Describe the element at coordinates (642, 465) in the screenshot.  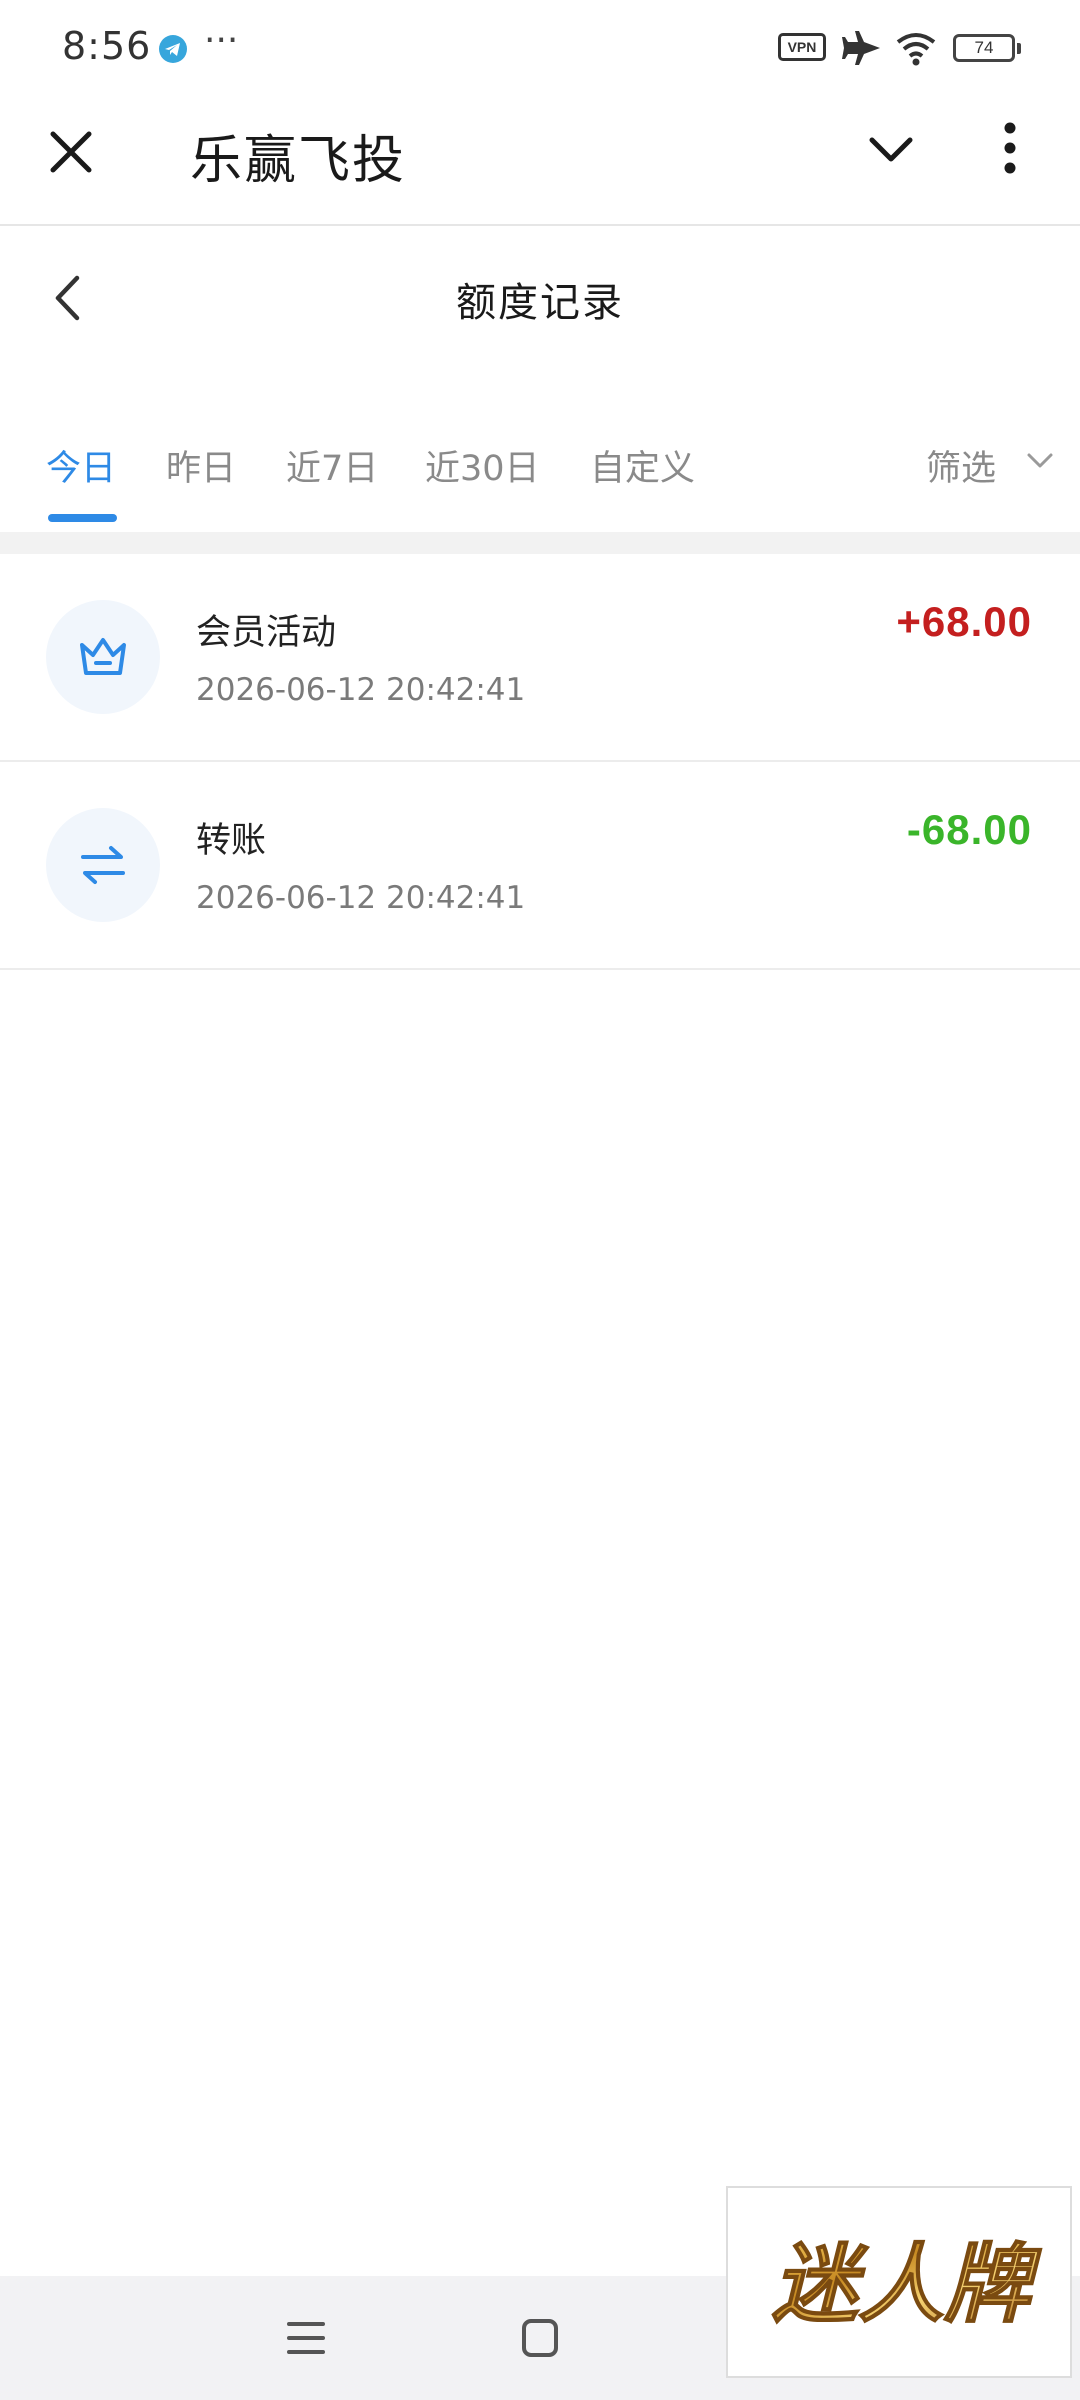
I see `tab-custom: 自定义` at that location.